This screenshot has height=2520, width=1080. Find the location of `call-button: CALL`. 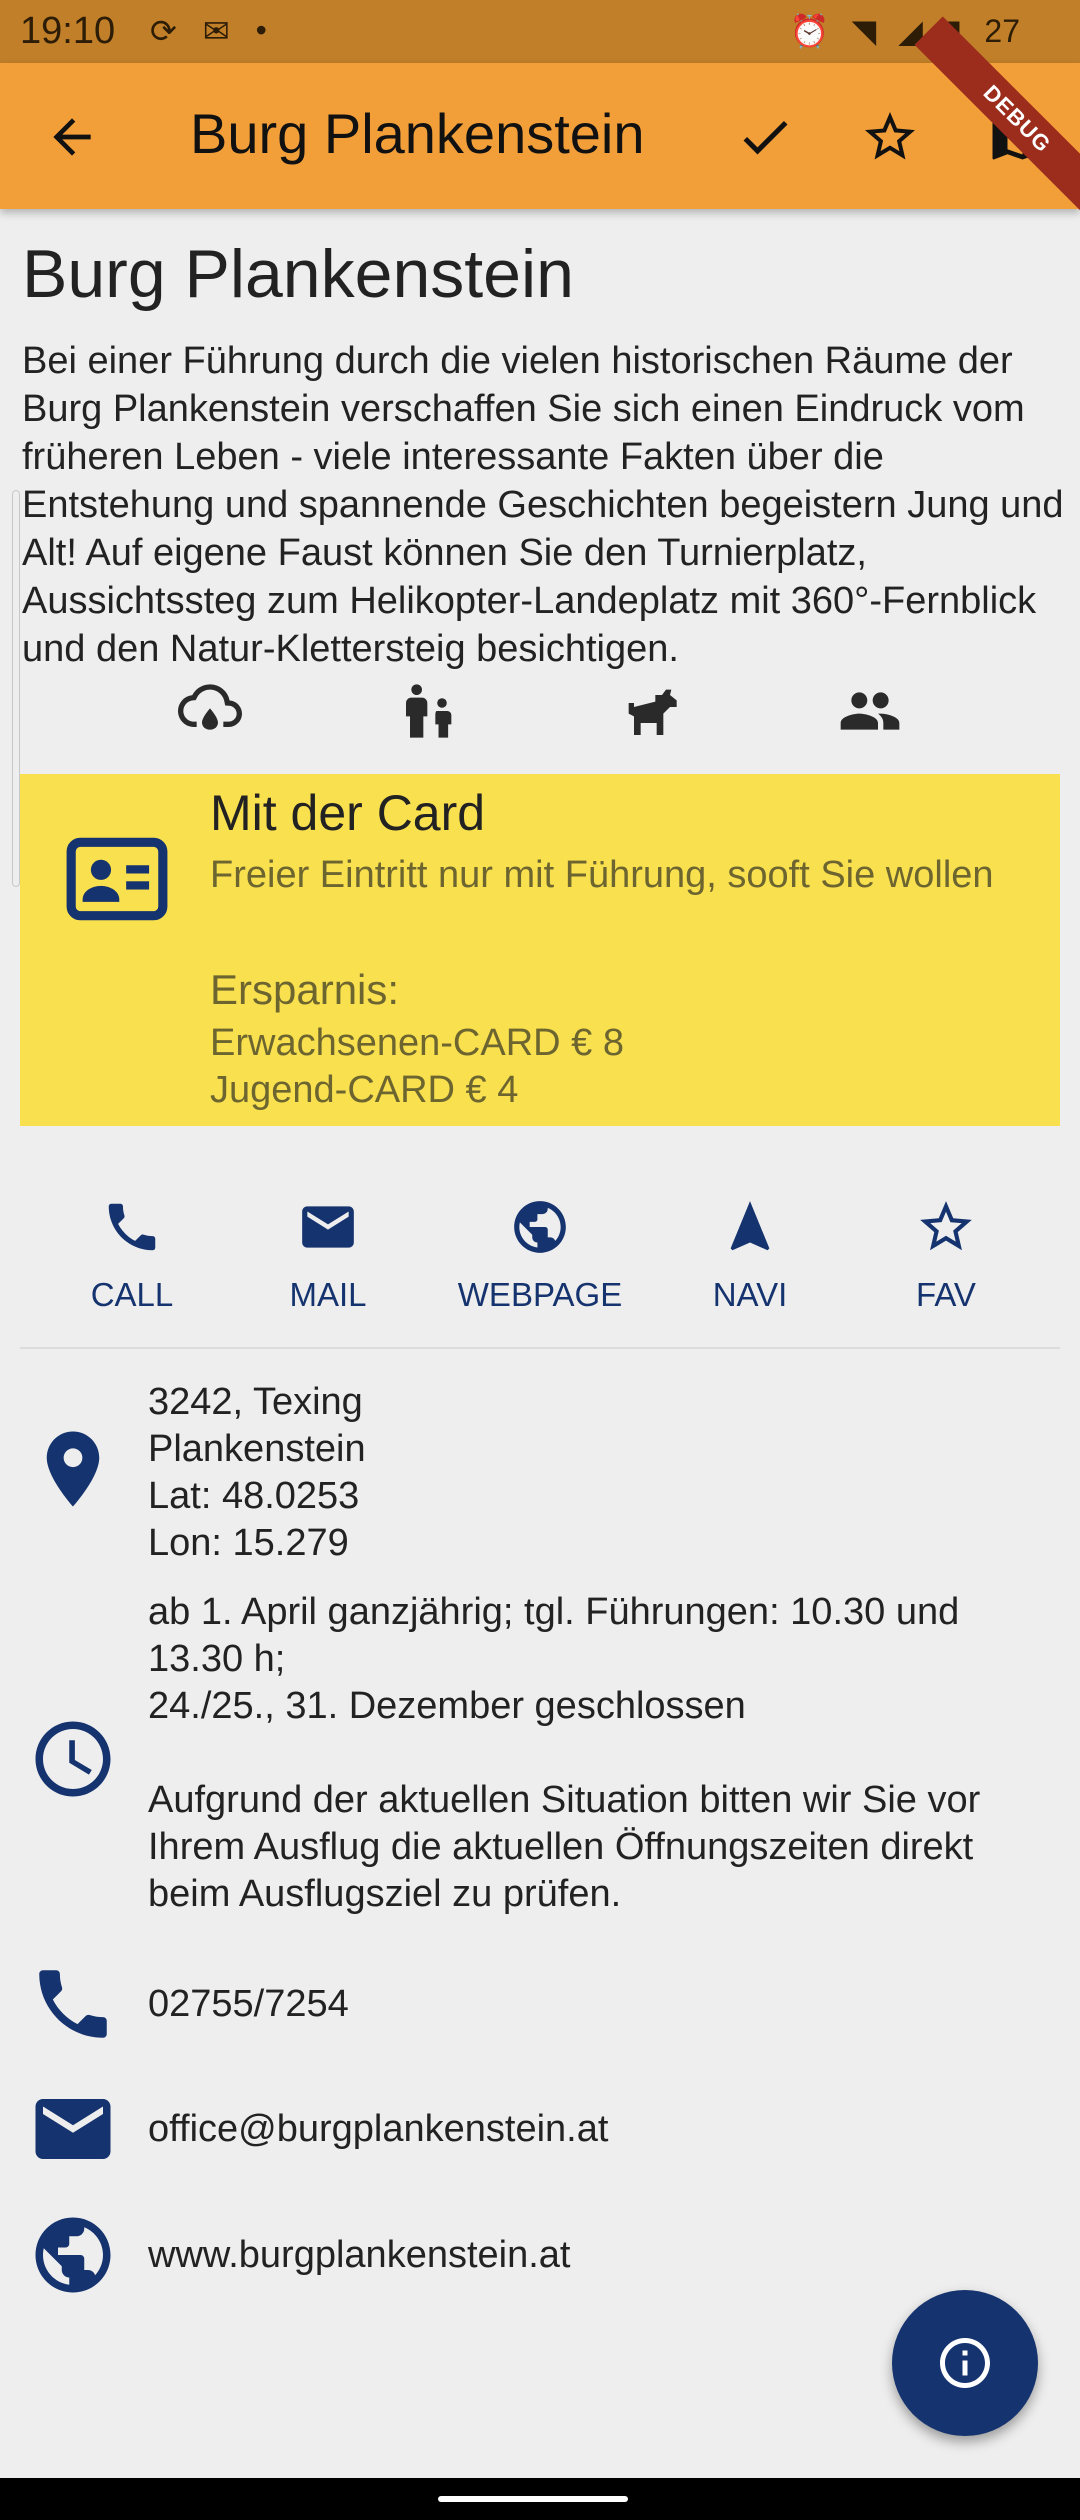

call-button: CALL is located at coordinates (132, 1259).